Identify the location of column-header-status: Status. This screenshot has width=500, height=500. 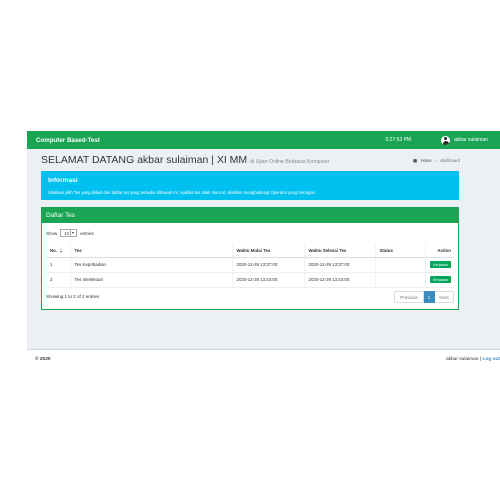
(399, 251).